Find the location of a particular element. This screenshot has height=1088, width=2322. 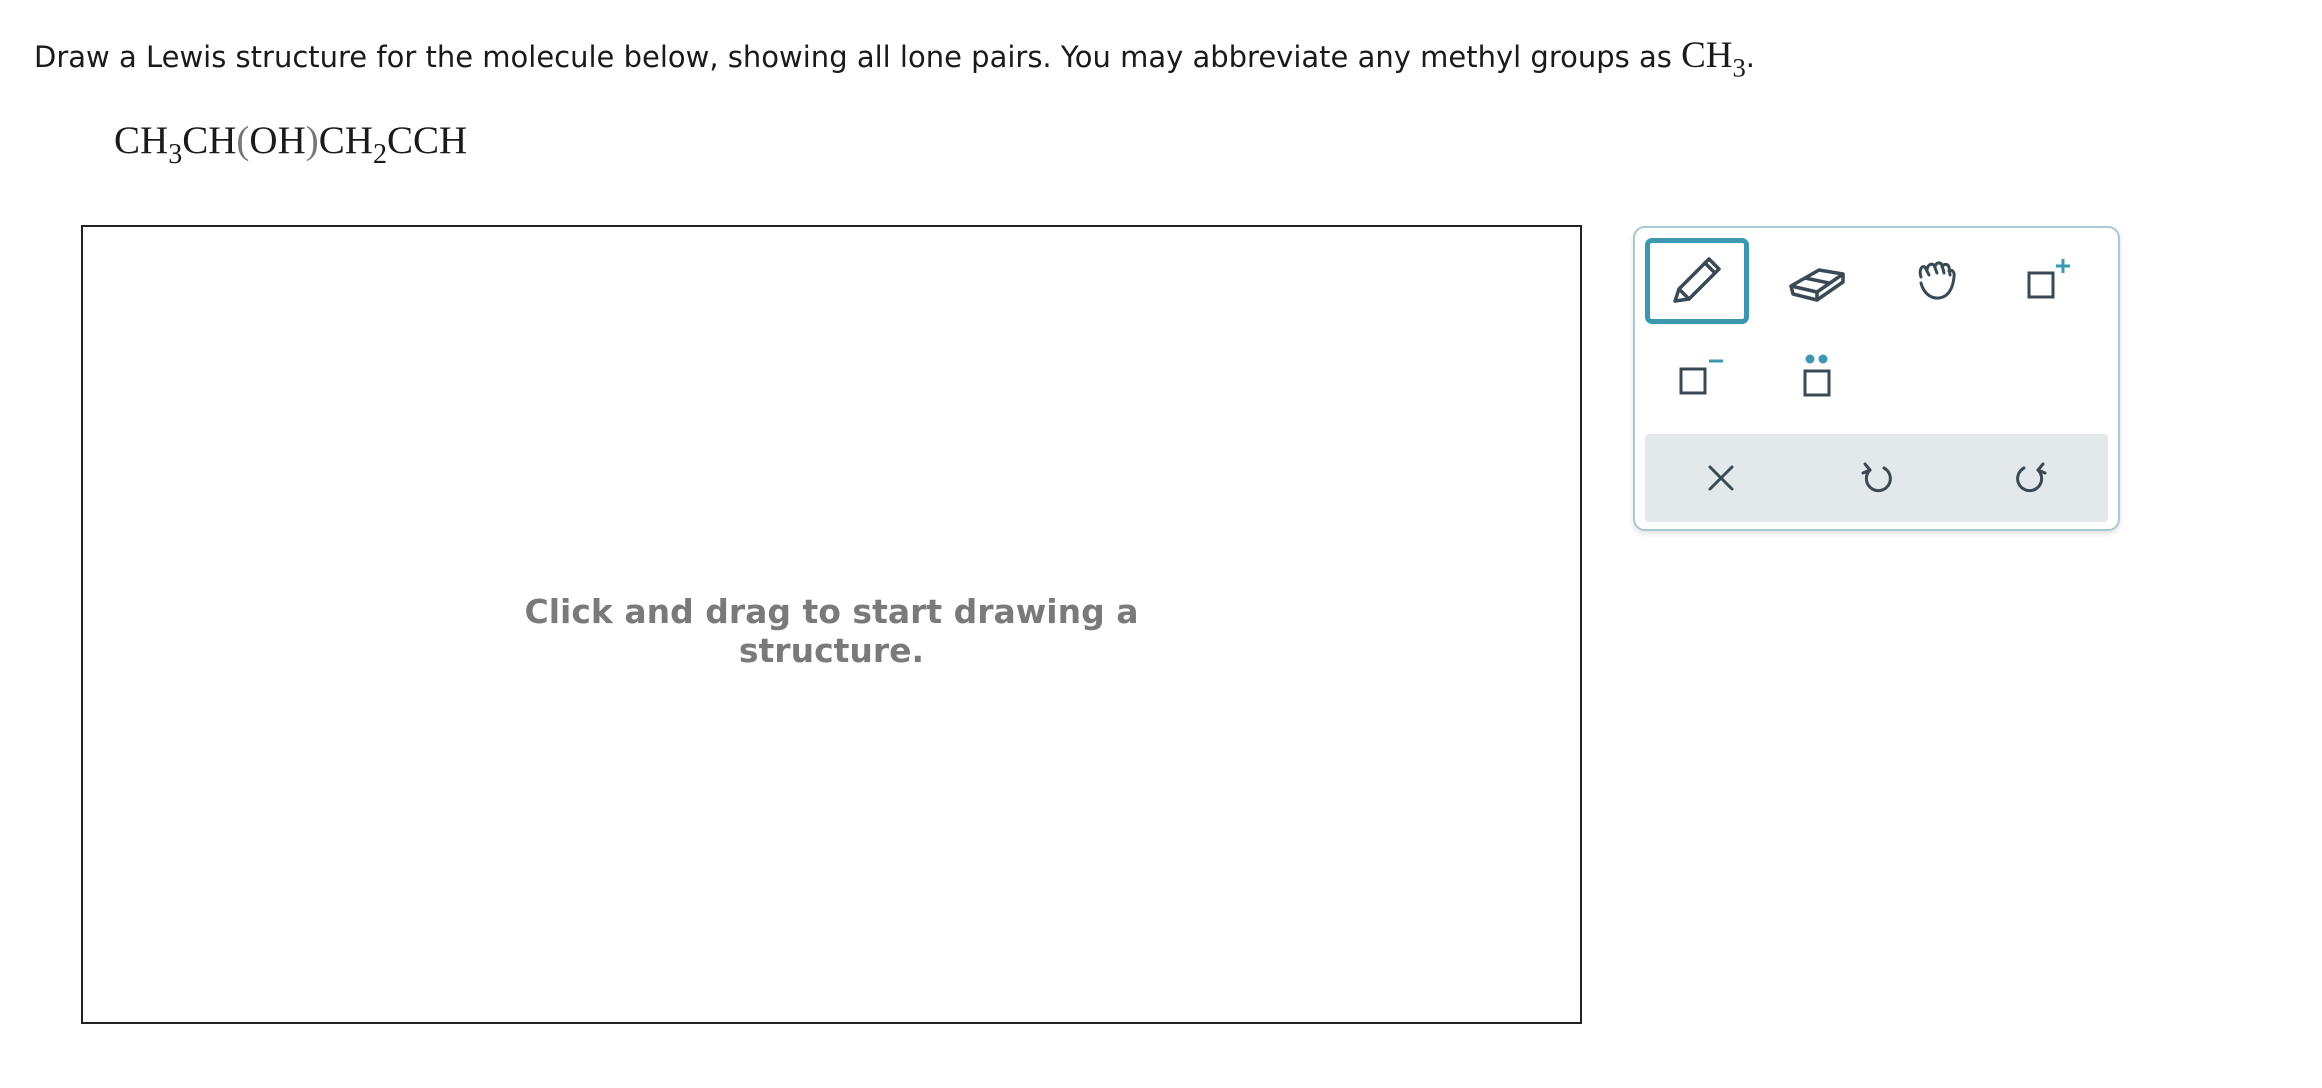

action-bar is located at coordinates (1876, 478).